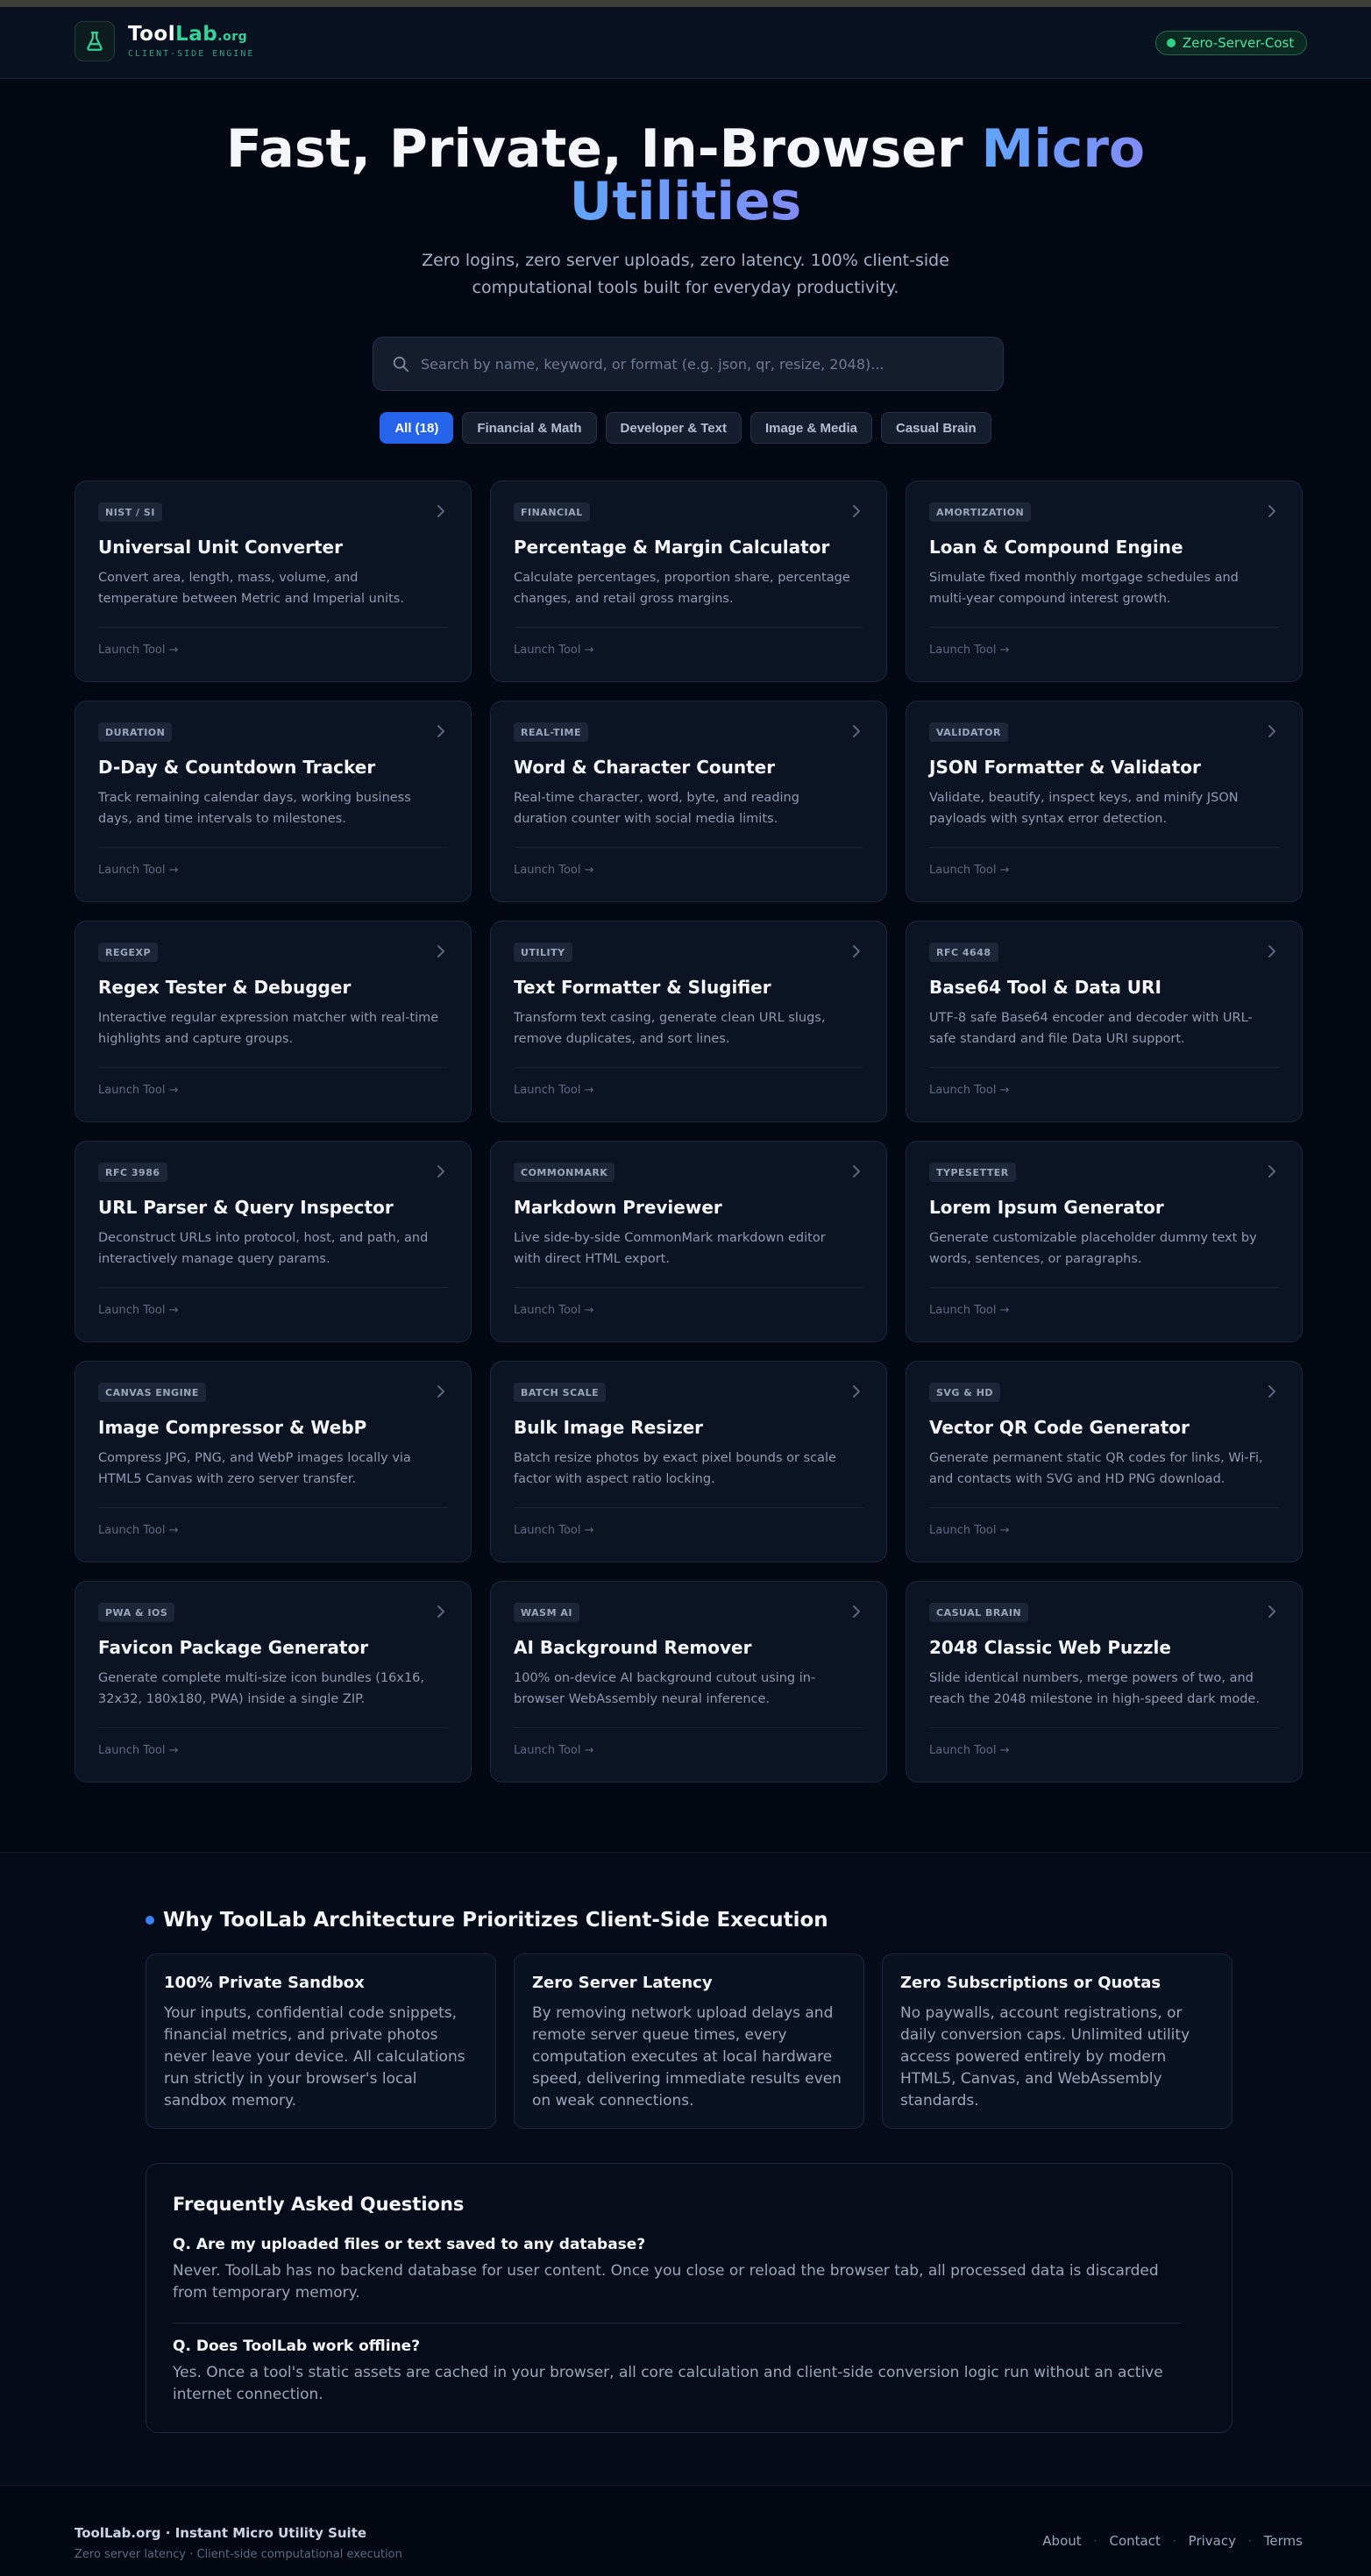  I want to click on tool-title: Favicon Package Generator, so click(233, 1647).